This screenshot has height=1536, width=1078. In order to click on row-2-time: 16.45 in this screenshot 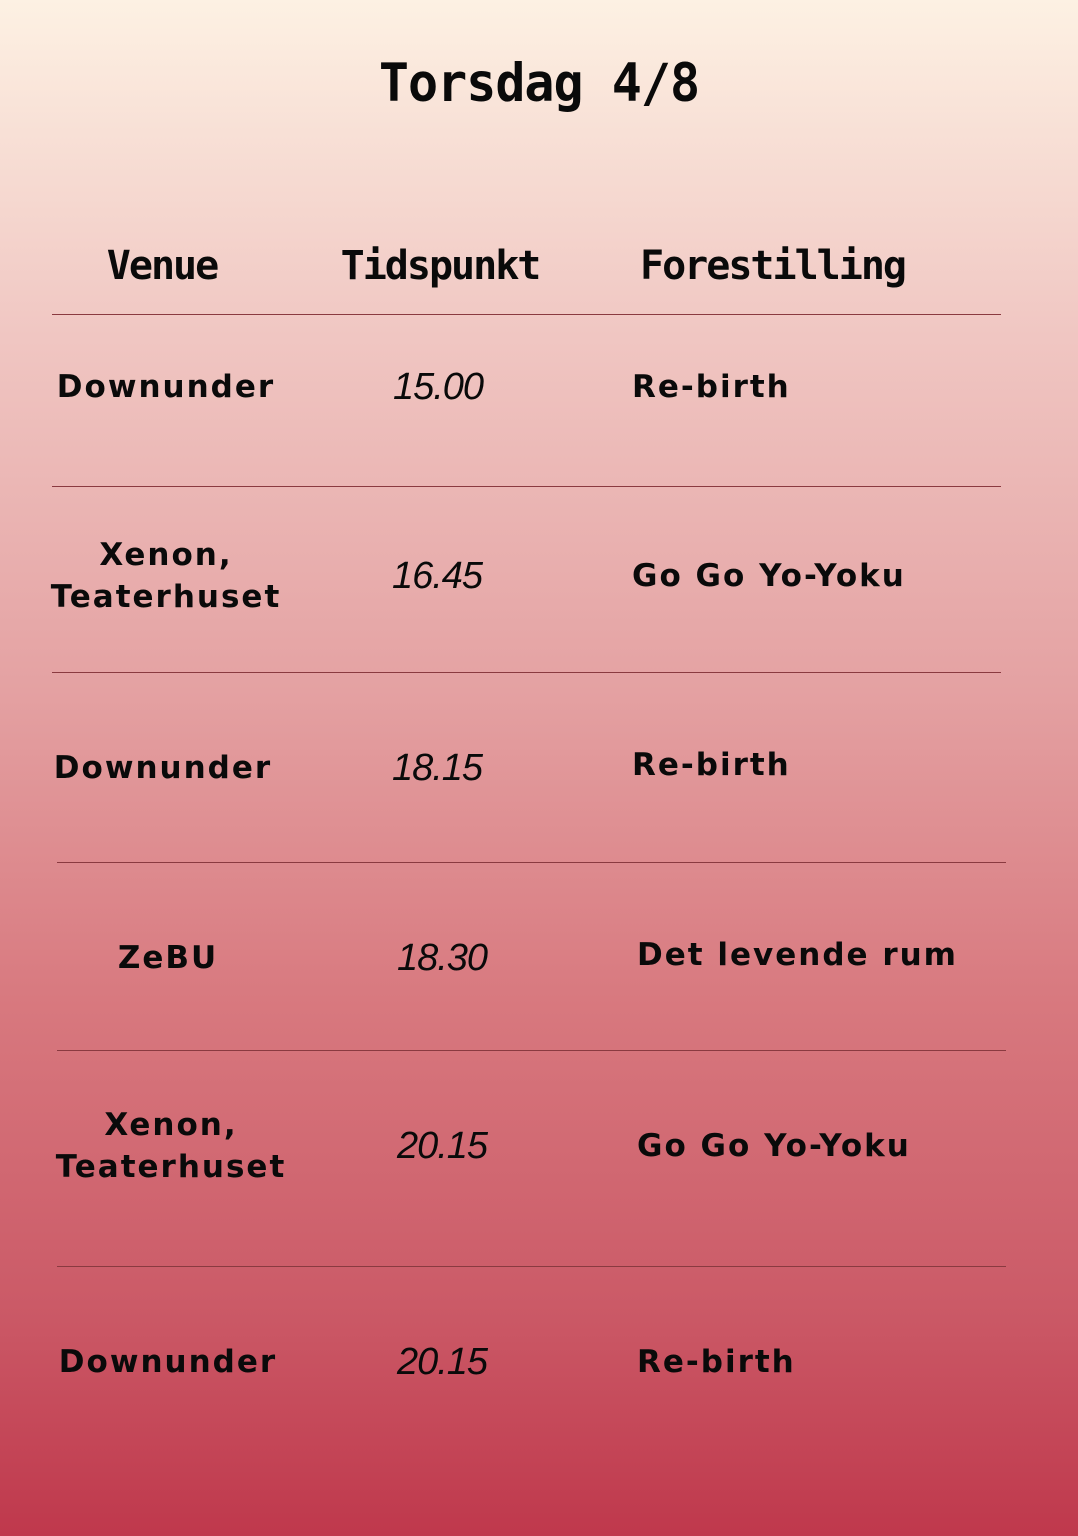, I will do `click(437, 575)`.